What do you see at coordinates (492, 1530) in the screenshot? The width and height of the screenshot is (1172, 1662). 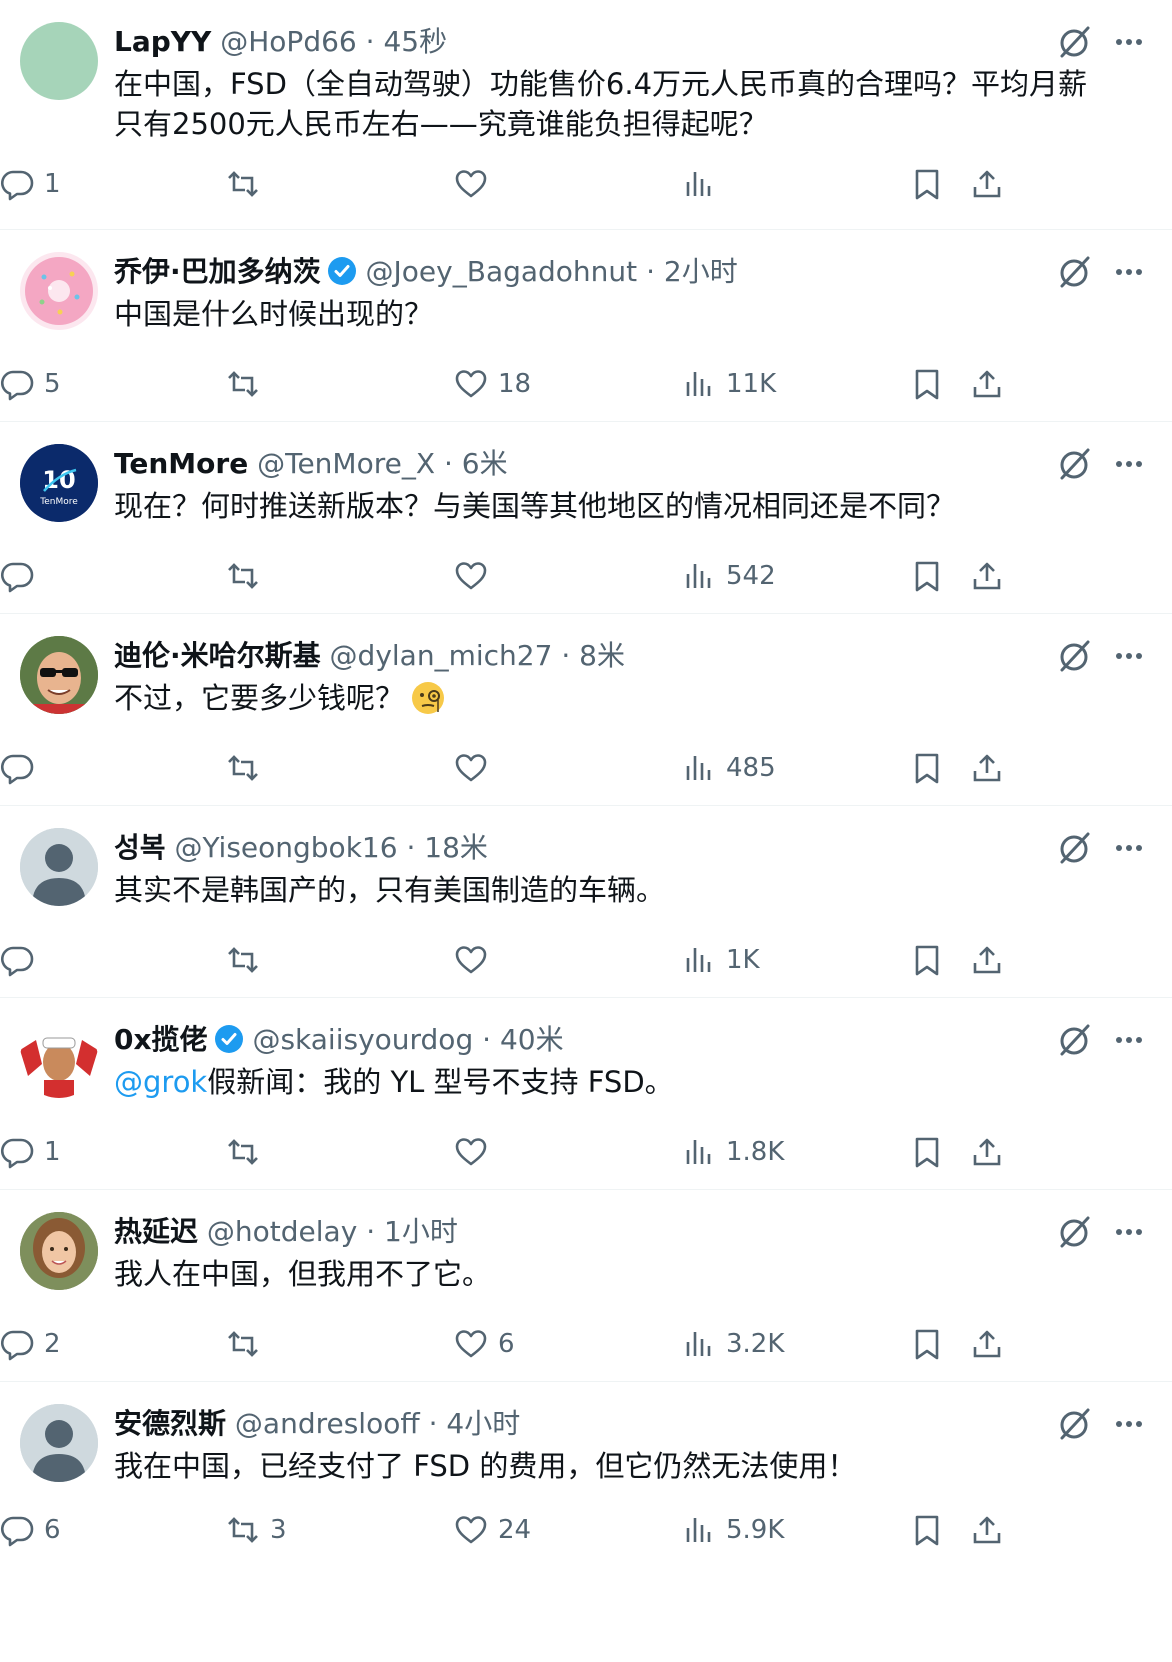 I see `like-button: 24` at bounding box center [492, 1530].